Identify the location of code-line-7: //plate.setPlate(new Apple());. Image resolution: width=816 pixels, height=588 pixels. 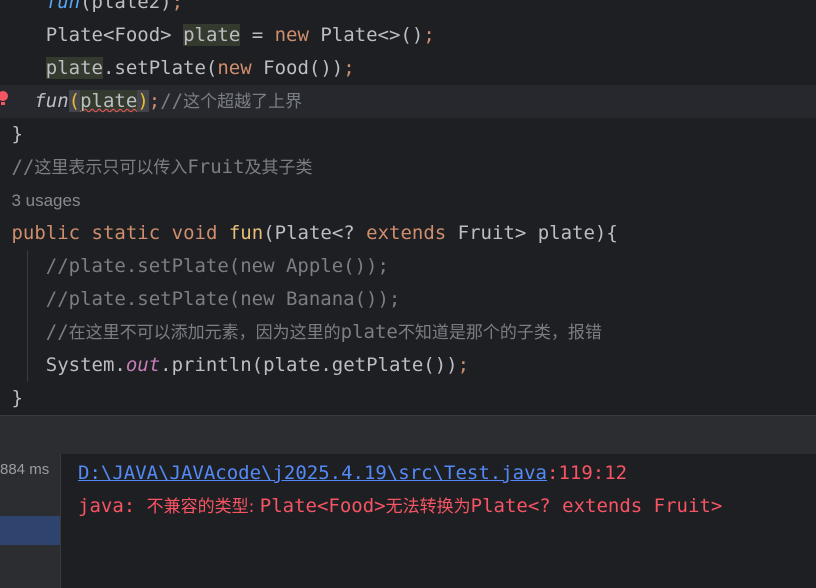
(408, 266).